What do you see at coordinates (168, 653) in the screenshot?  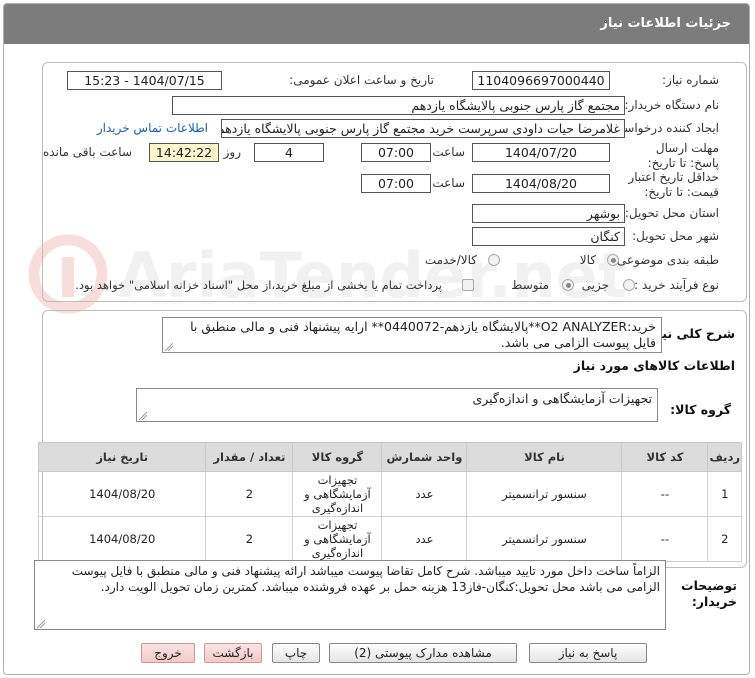 I see `exit-button: خروج` at bounding box center [168, 653].